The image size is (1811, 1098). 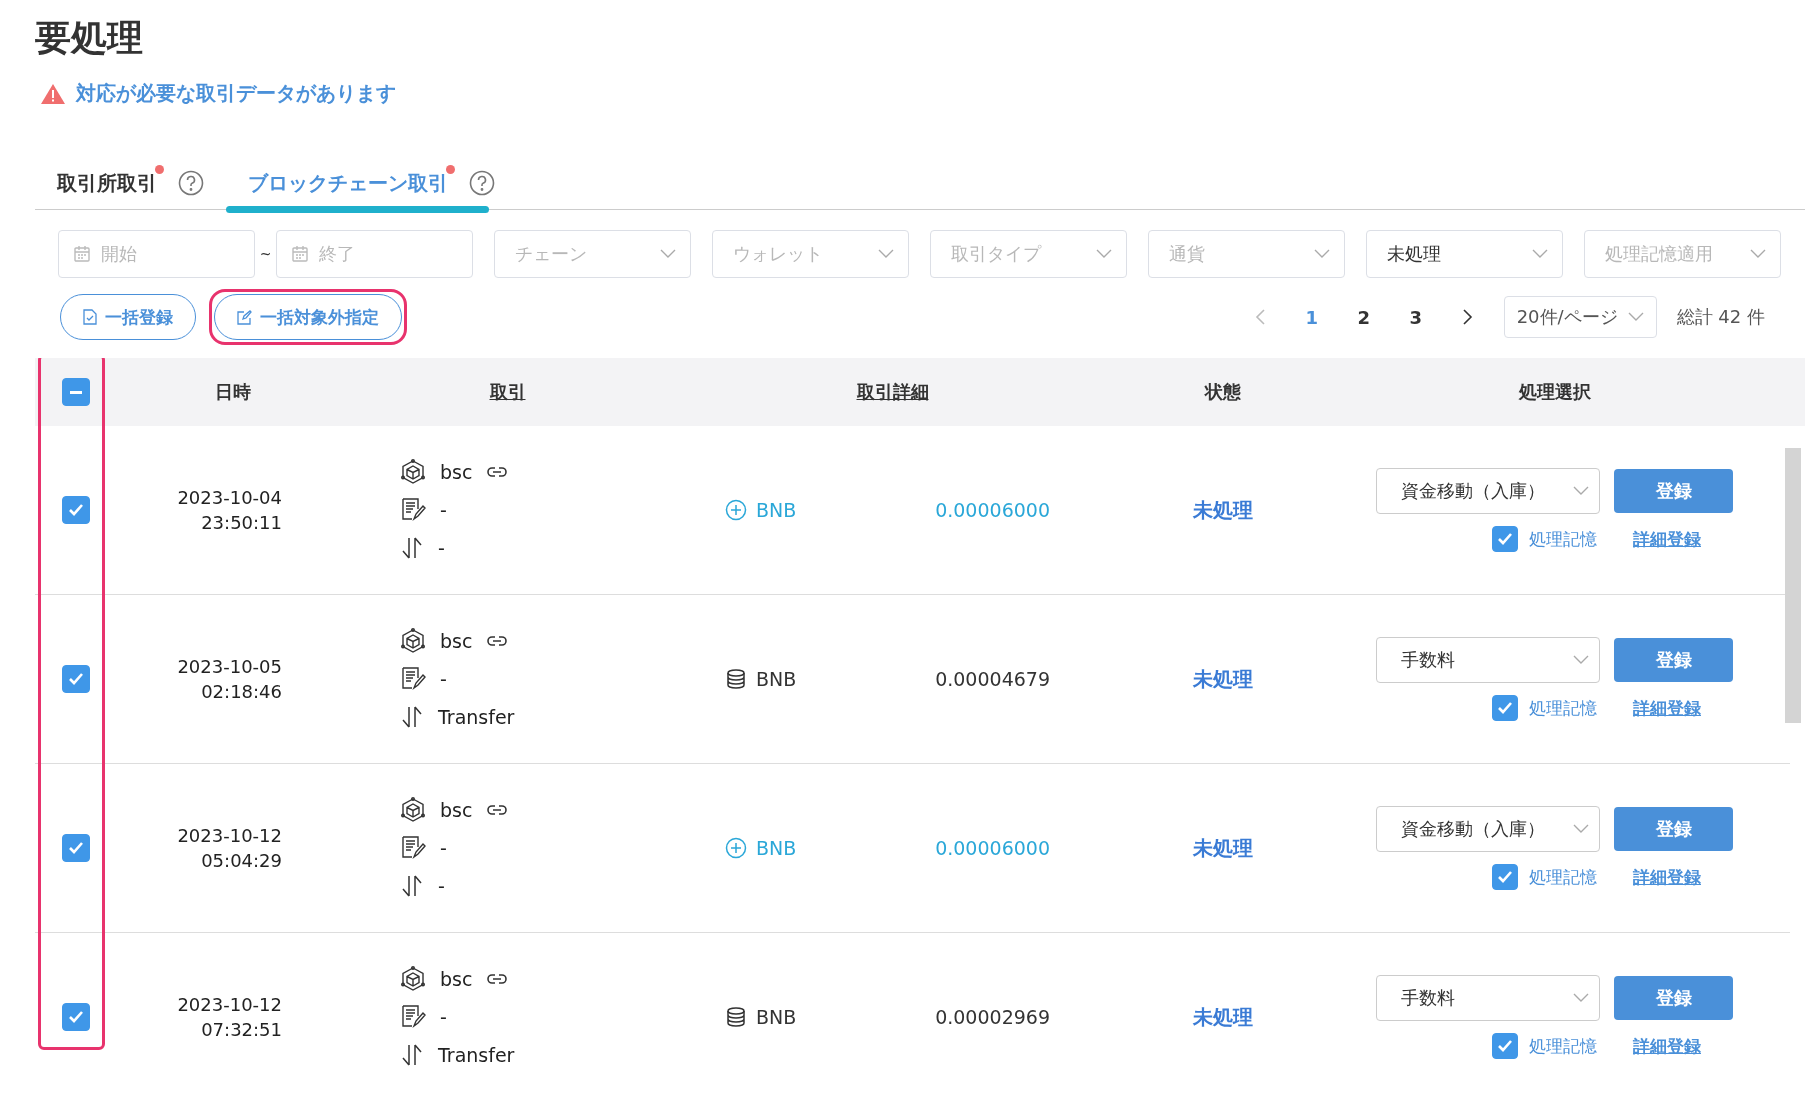 What do you see at coordinates (1259, 317) in the screenshot?
I see `chevron-left-icon` at bounding box center [1259, 317].